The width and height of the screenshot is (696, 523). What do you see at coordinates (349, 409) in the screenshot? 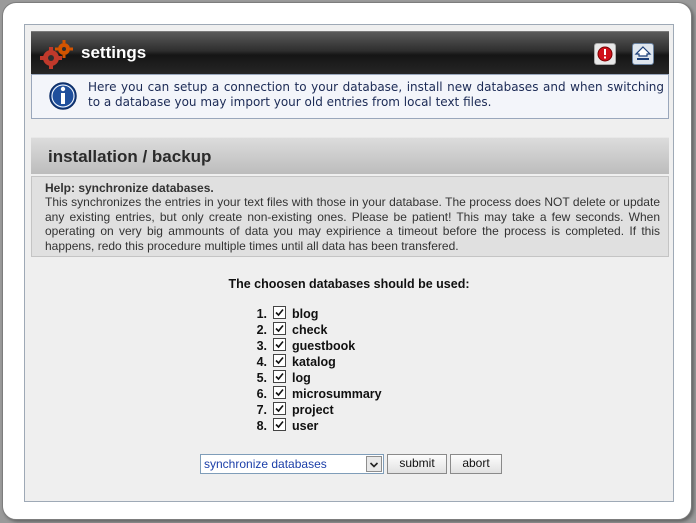
I see `list-item: 7. project` at bounding box center [349, 409].